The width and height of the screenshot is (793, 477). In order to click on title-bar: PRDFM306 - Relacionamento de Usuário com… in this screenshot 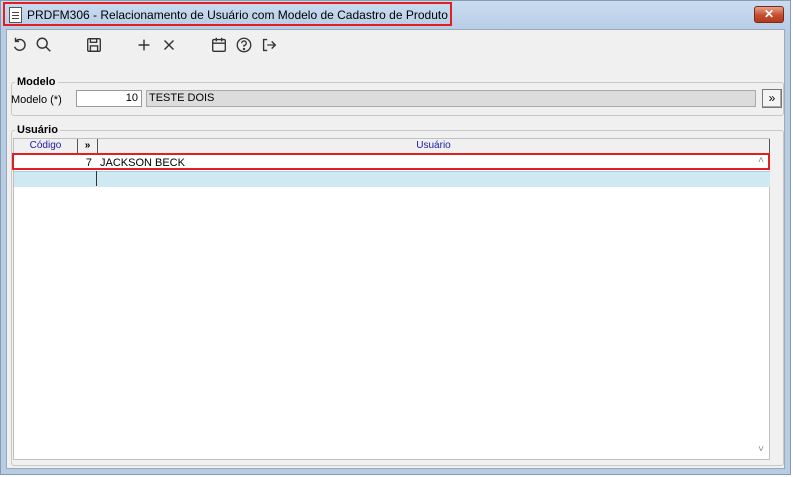, I will do `click(395, 15)`.